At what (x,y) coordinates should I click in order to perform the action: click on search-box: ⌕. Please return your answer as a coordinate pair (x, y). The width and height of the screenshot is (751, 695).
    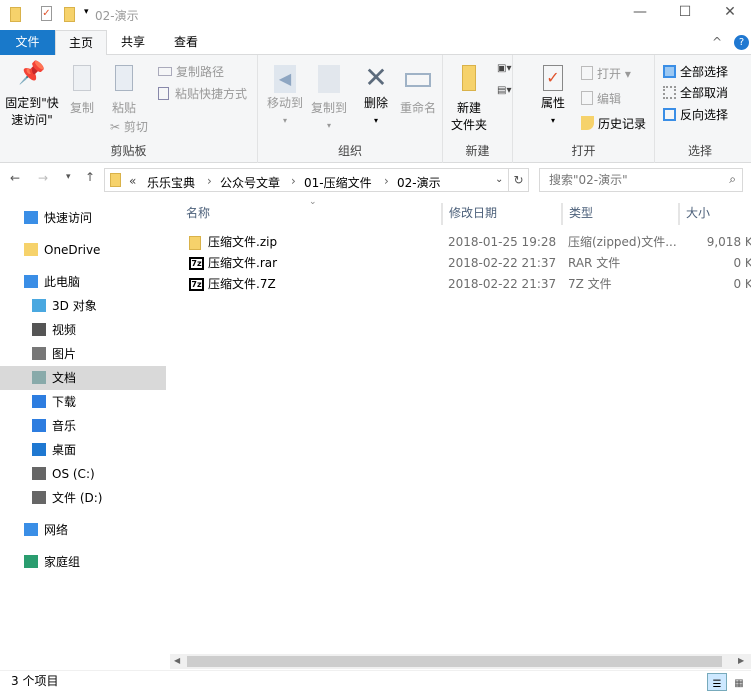
    Looking at the image, I should click on (641, 180).